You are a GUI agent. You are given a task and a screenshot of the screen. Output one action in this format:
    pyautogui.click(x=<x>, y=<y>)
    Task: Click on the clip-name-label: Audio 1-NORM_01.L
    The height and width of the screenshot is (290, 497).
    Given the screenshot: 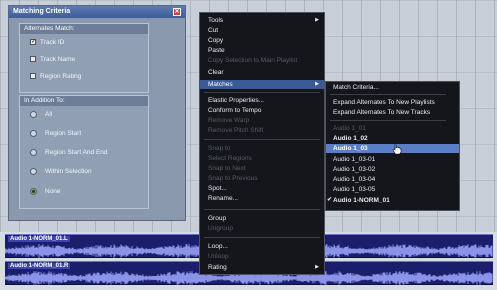 What is the action you would take?
    pyautogui.click(x=39, y=239)
    